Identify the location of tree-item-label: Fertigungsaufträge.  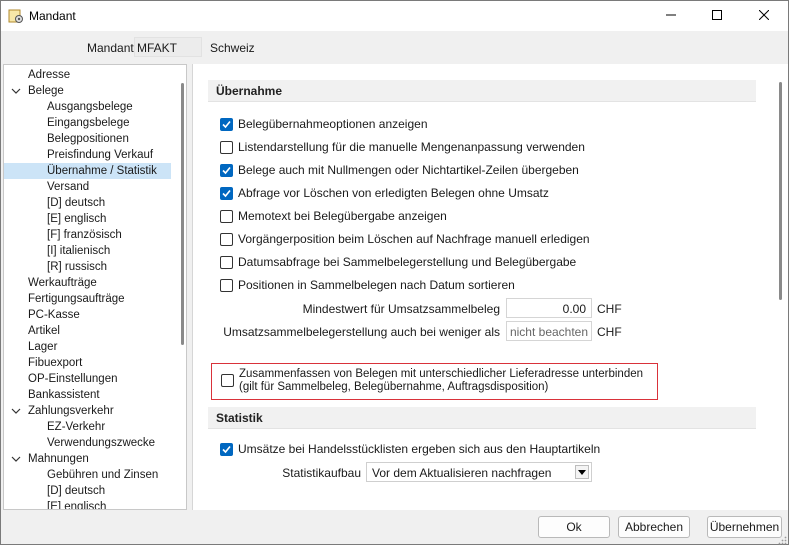
(76, 299).